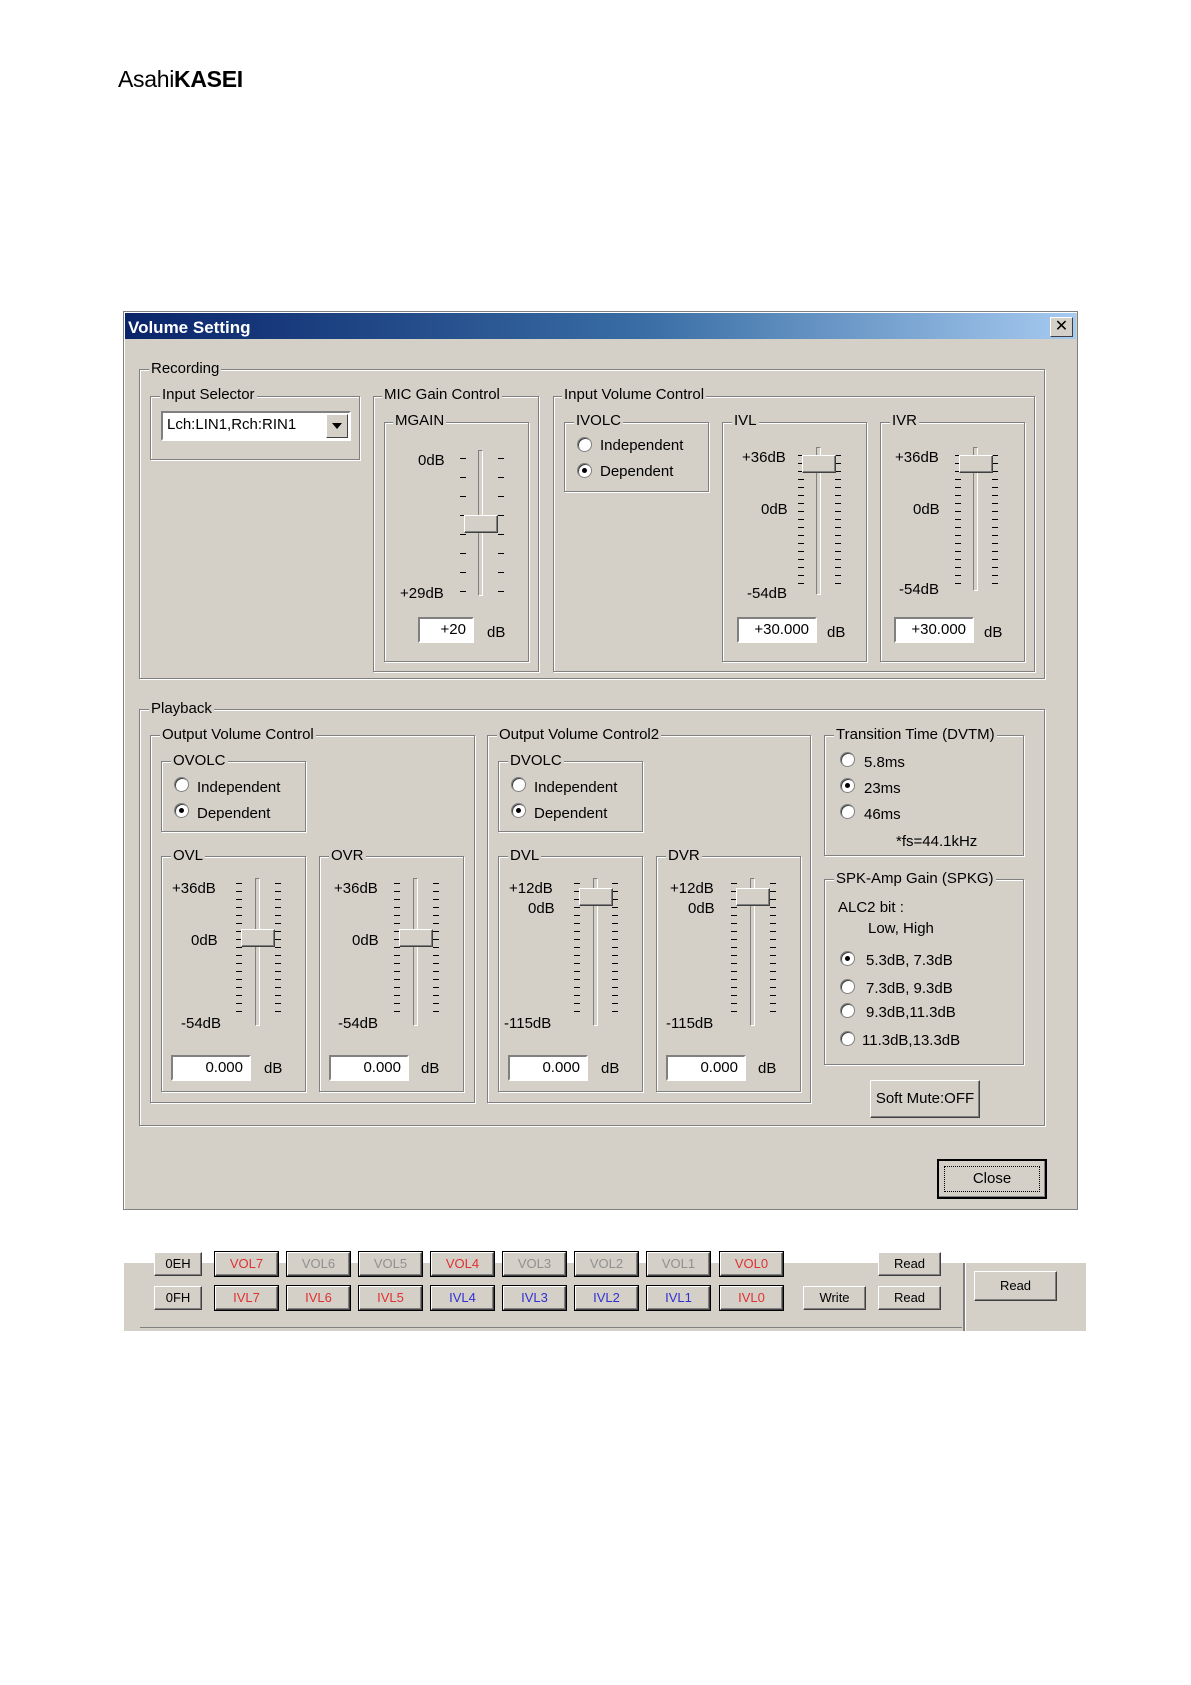 Image resolution: width=1191 pixels, height=1685 pixels. What do you see at coordinates (178, 1298) in the screenshot?
I see `addr-0fh-button: 0FH` at bounding box center [178, 1298].